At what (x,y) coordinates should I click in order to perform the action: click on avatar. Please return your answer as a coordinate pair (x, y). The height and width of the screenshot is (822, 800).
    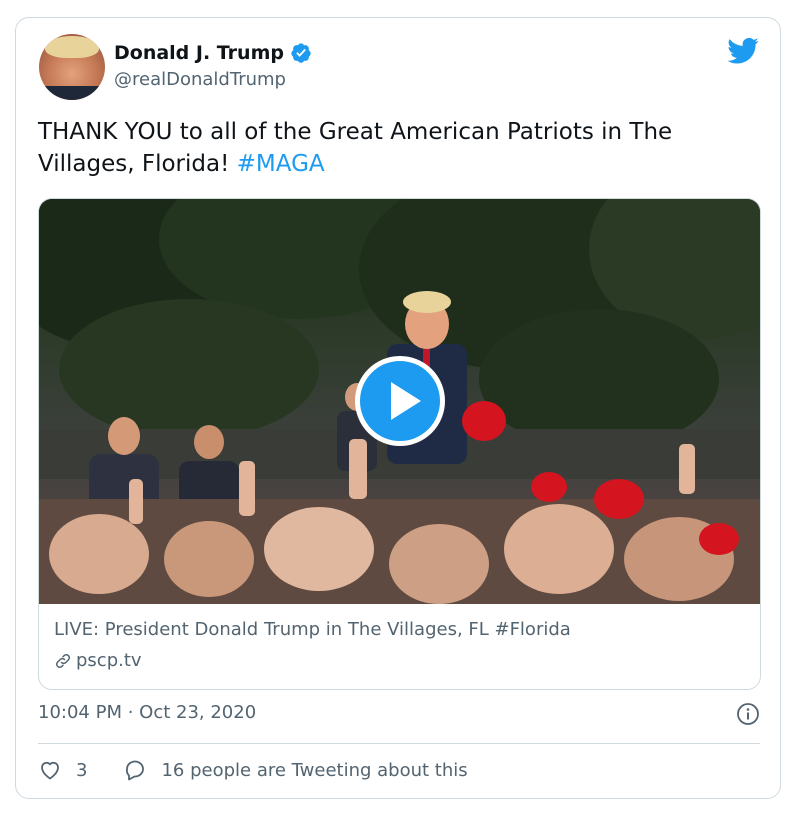
    Looking at the image, I should click on (72, 67).